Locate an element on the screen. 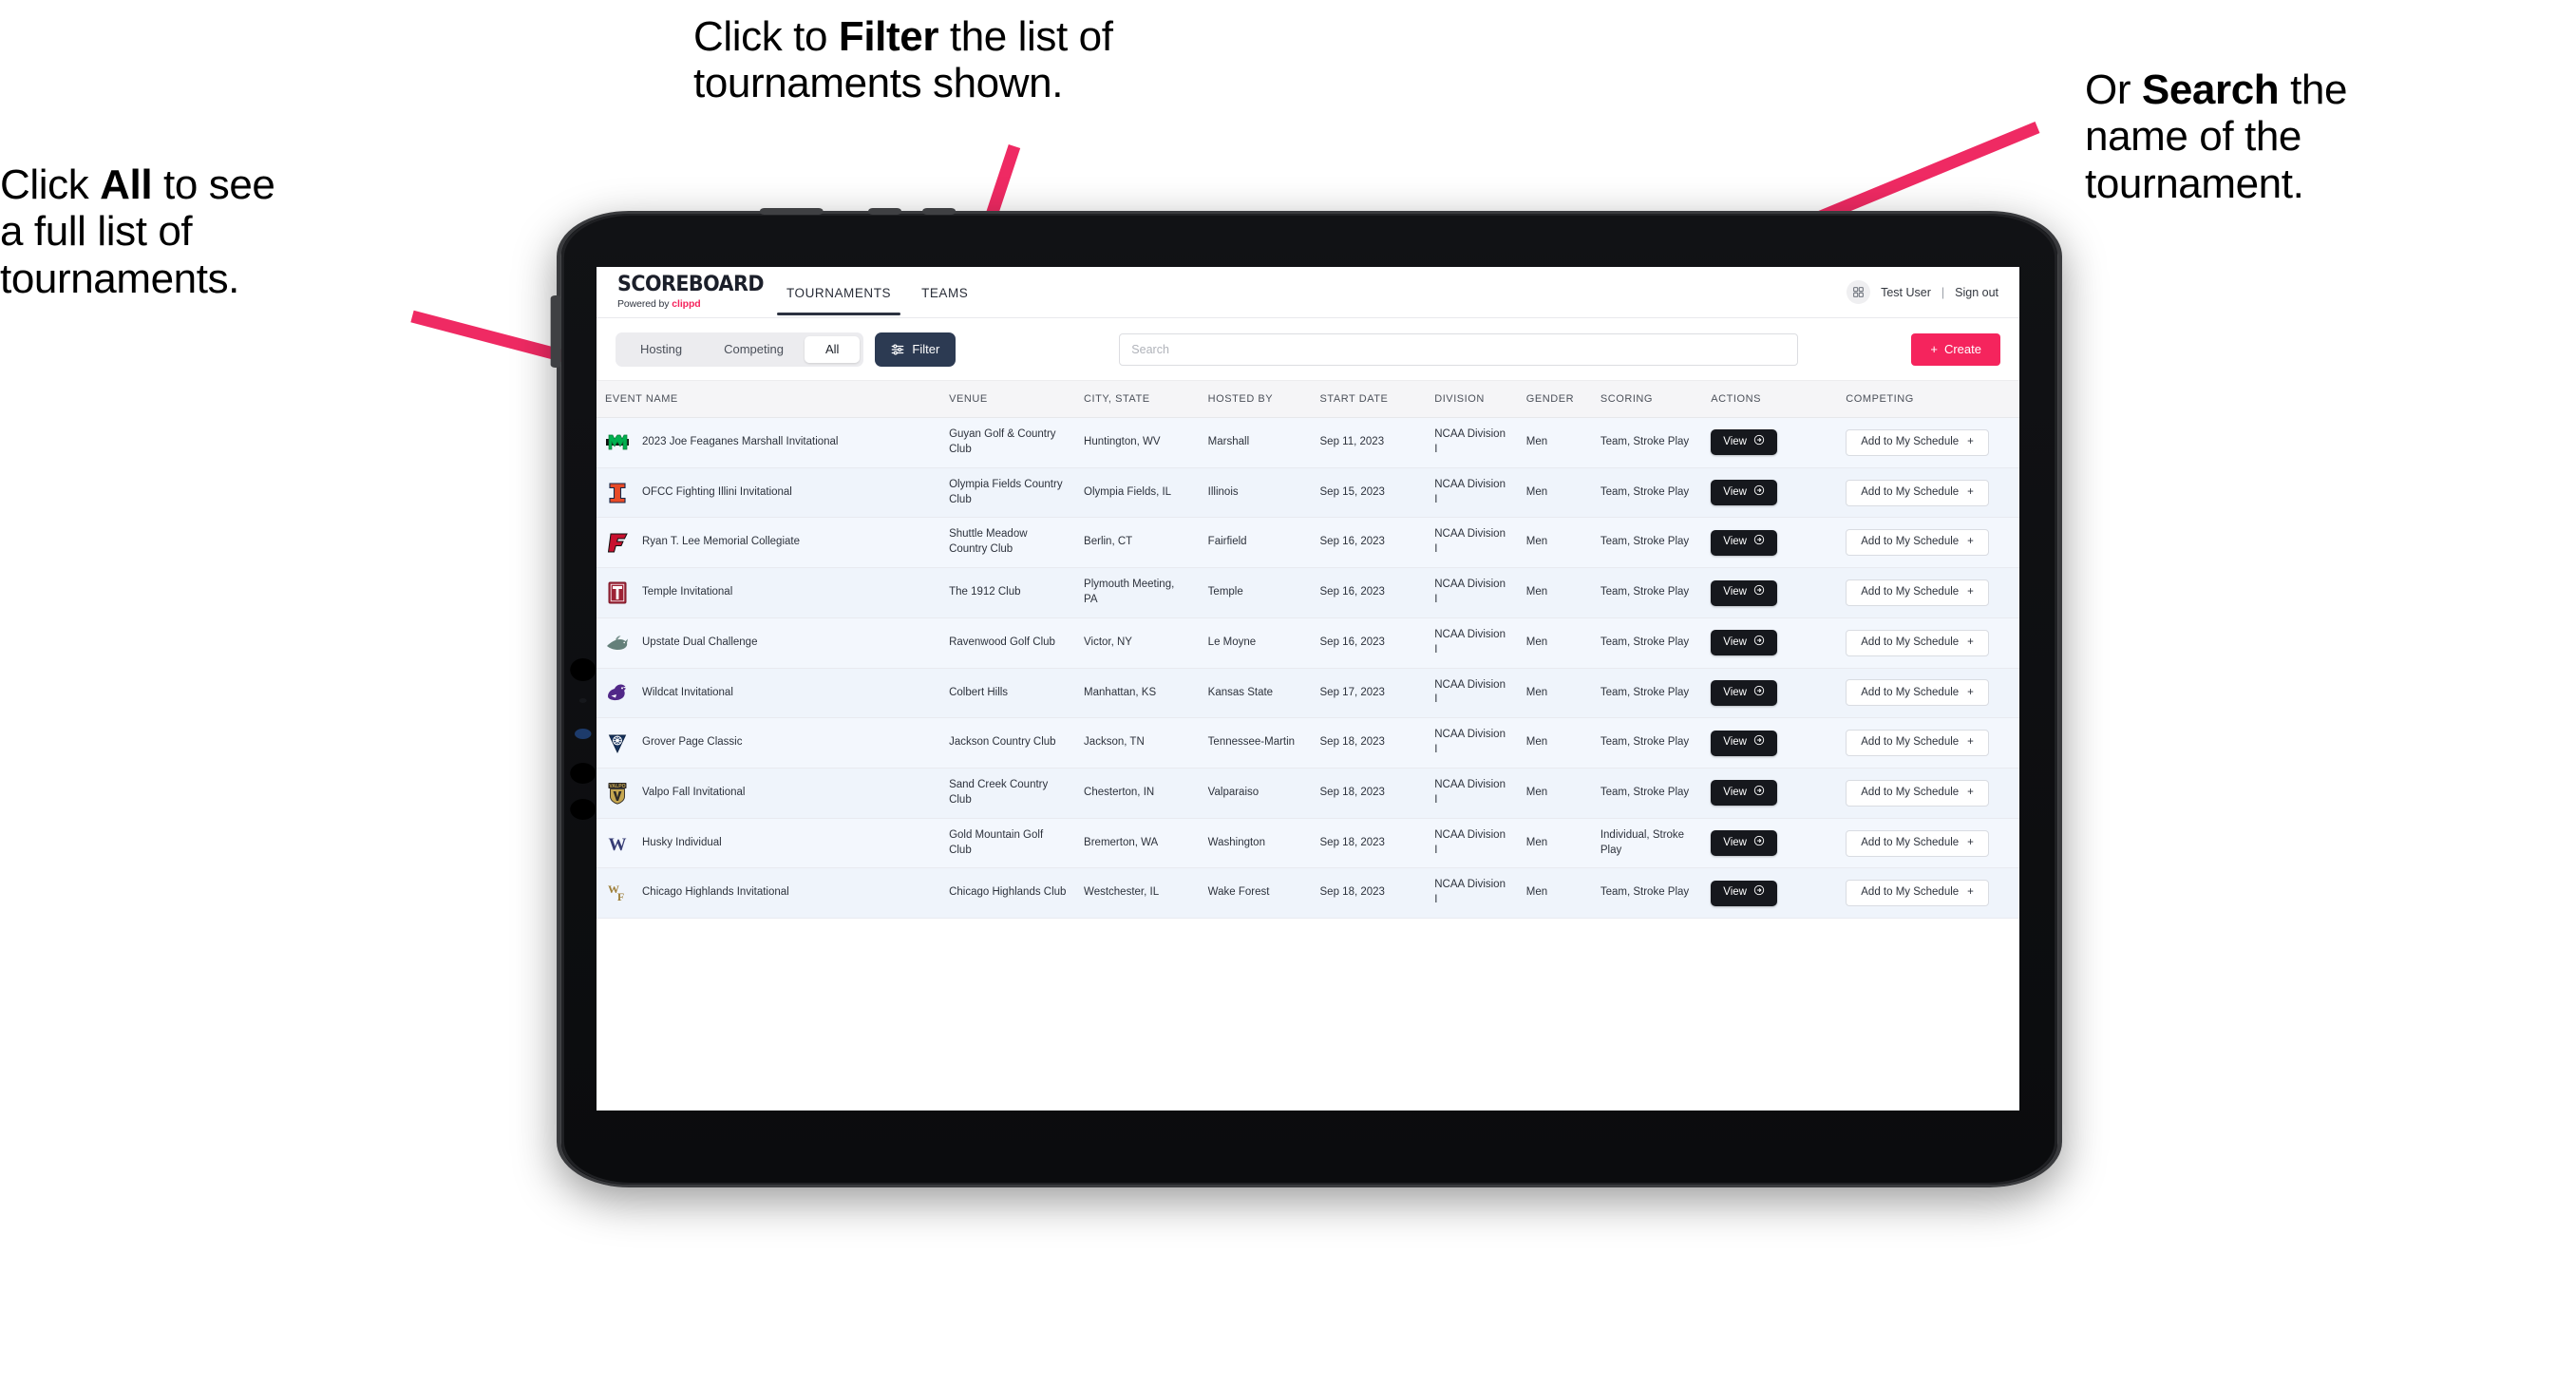 This screenshot has height=1386, width=2576. annotation-search-bold: Search is located at coordinates (2210, 89).